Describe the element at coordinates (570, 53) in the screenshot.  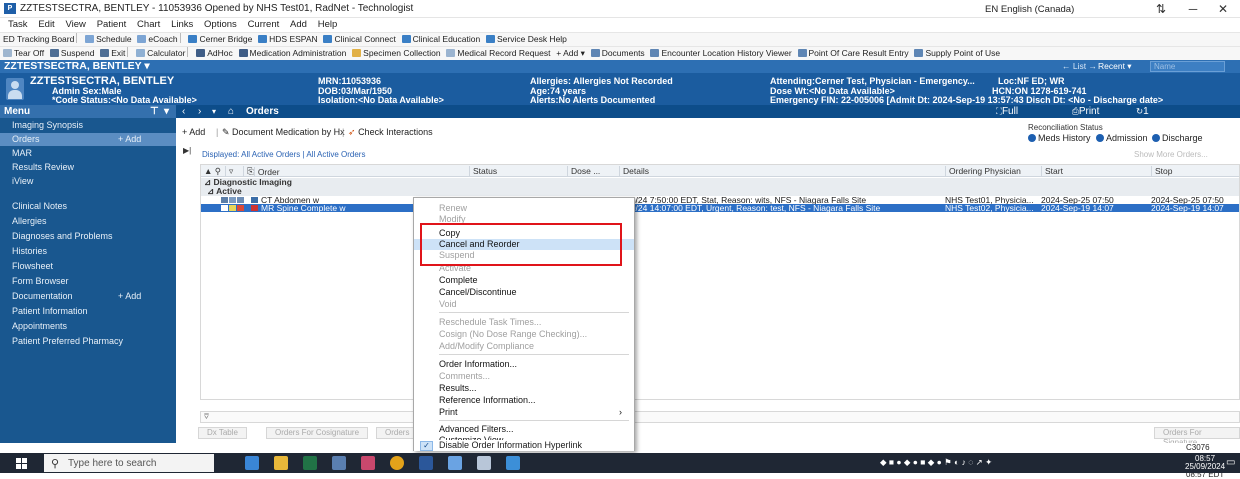
I see `tb-add: + Add ▾` at that location.